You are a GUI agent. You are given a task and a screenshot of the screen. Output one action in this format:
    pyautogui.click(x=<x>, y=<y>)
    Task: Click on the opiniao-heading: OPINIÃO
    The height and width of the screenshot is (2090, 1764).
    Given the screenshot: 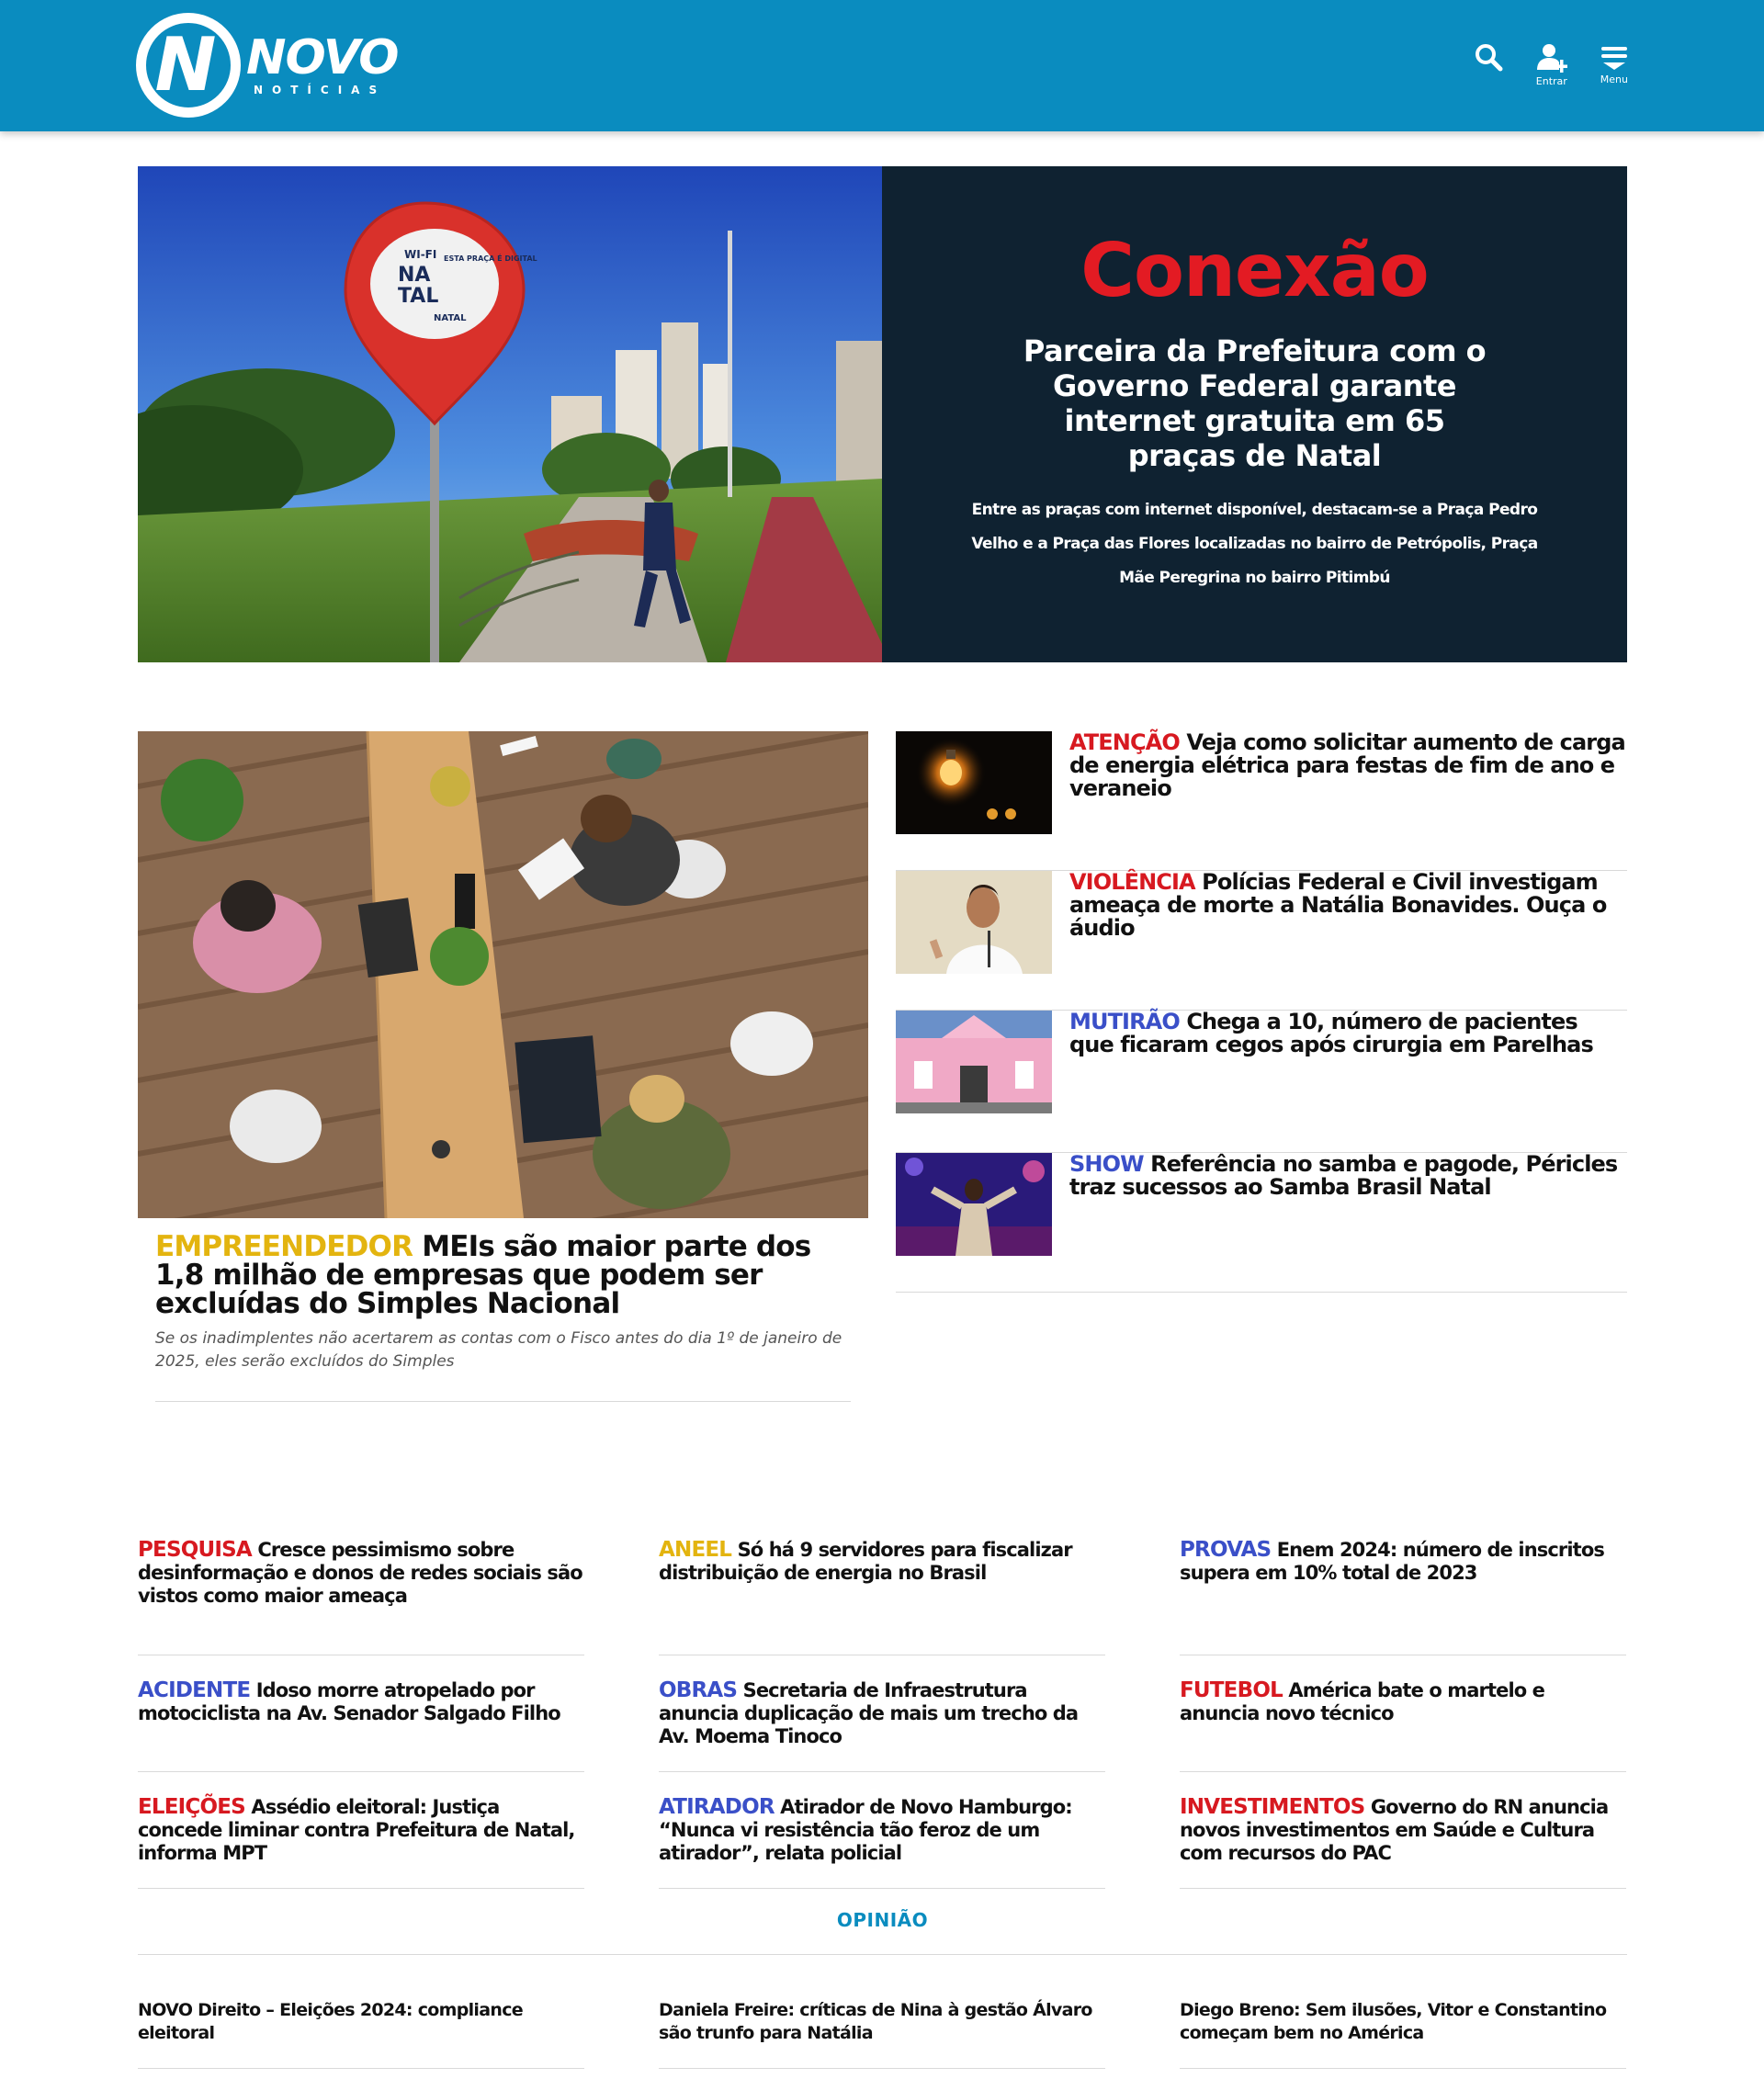 What is the action you would take?
    pyautogui.click(x=882, y=1920)
    